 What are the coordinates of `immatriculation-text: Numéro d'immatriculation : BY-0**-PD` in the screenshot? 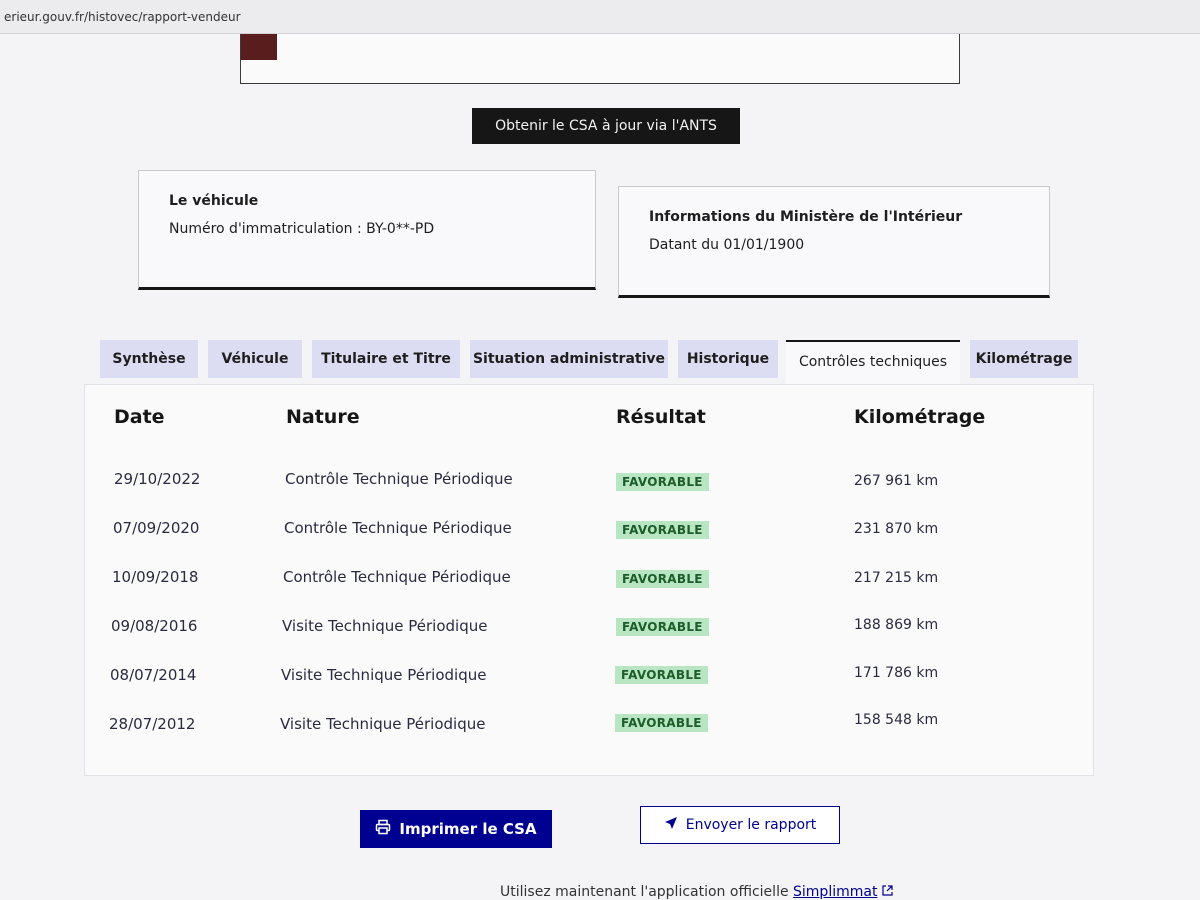 It's located at (302, 229).